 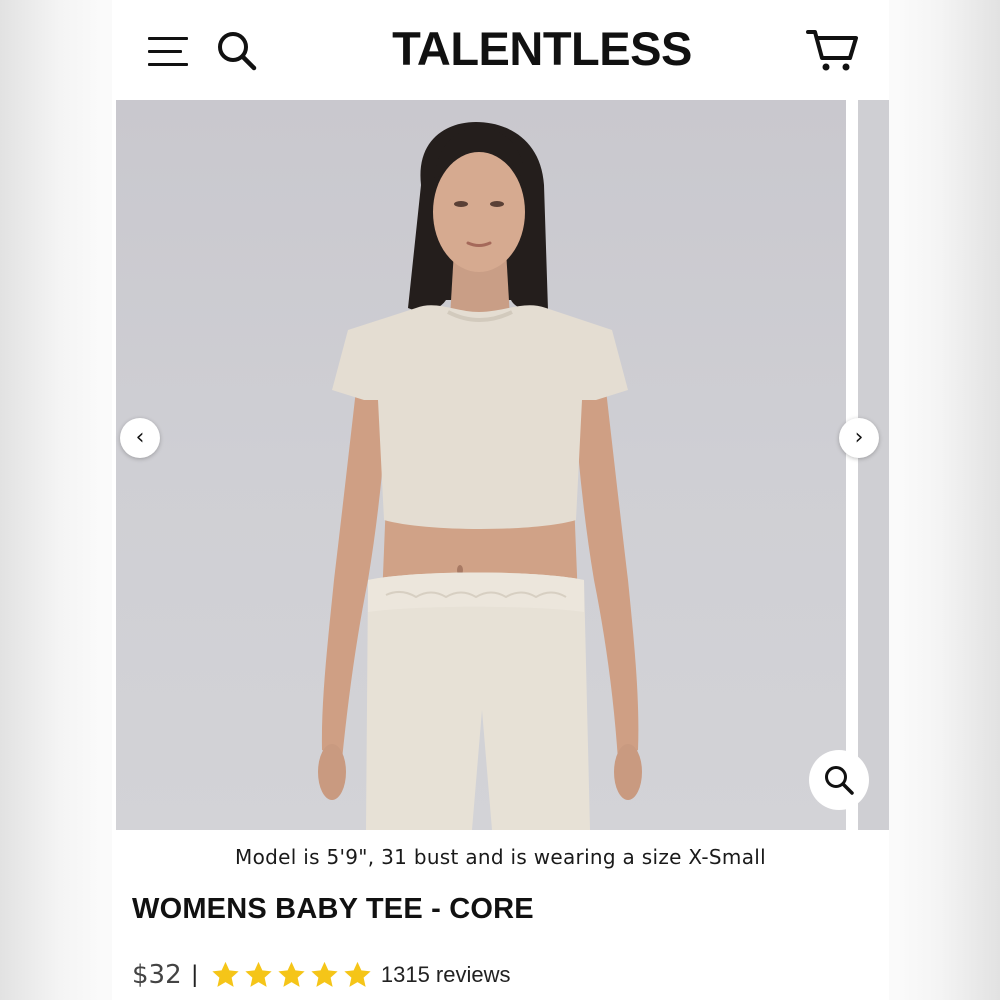 I want to click on star-rating, so click(x=292, y=975).